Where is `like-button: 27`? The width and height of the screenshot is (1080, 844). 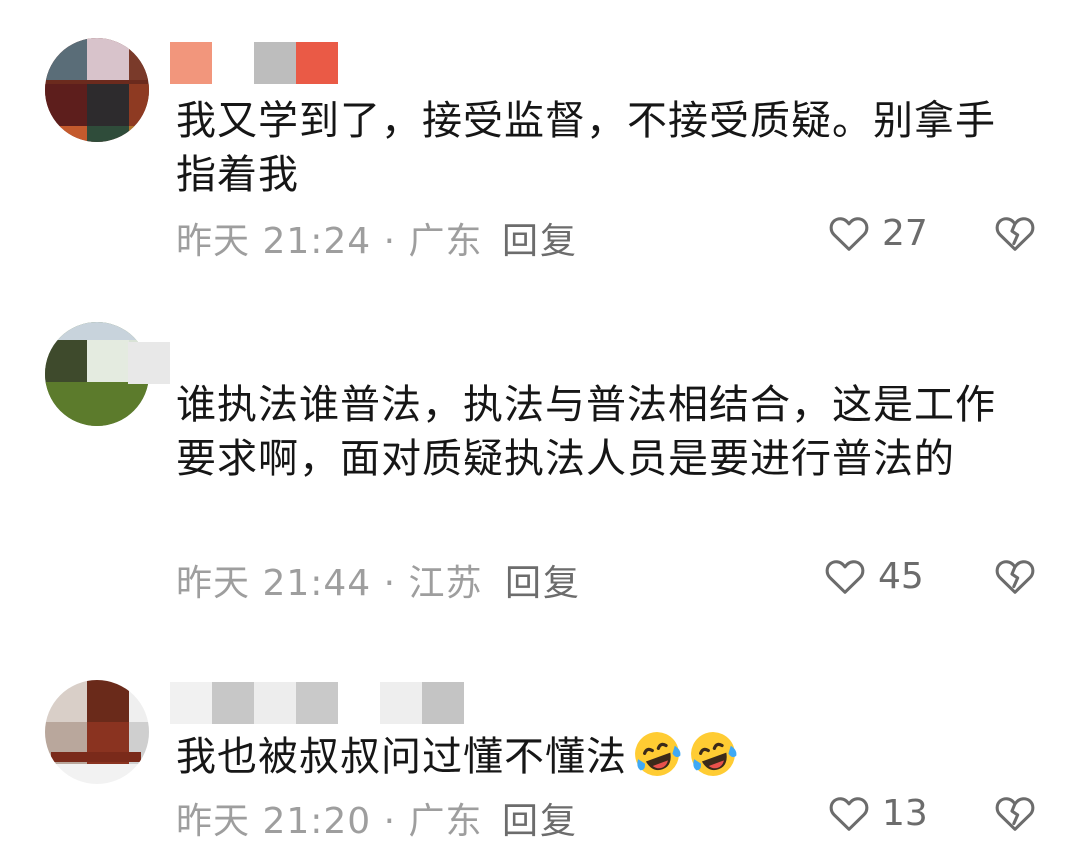 like-button: 27 is located at coordinates (877, 233).